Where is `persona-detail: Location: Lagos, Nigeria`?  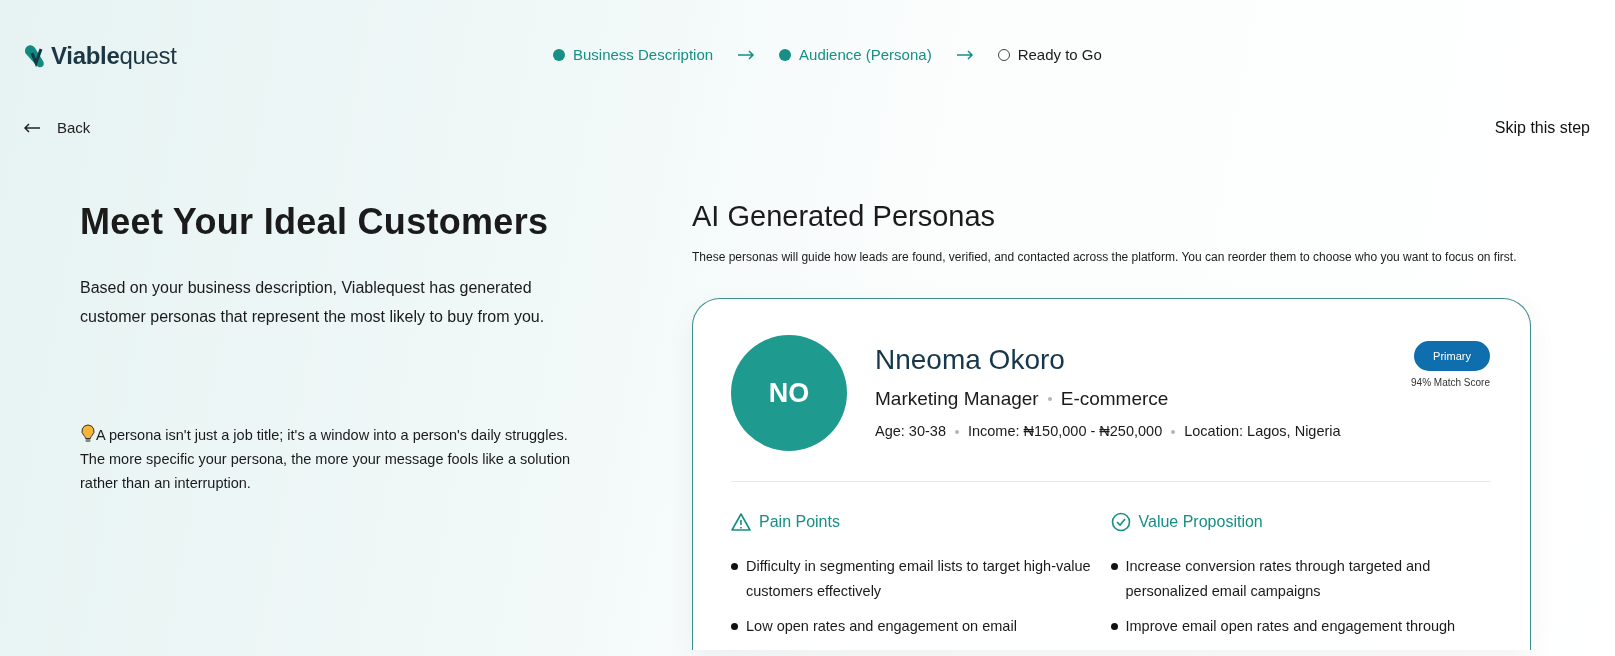 persona-detail: Location: Lagos, Nigeria is located at coordinates (1262, 432).